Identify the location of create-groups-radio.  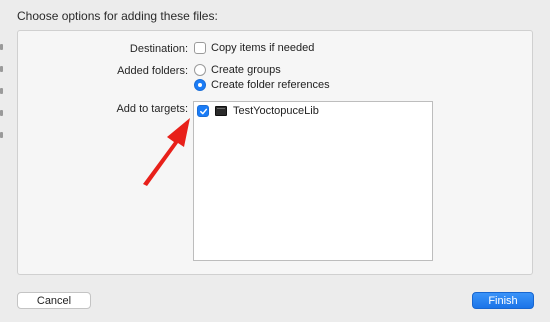
(200, 70).